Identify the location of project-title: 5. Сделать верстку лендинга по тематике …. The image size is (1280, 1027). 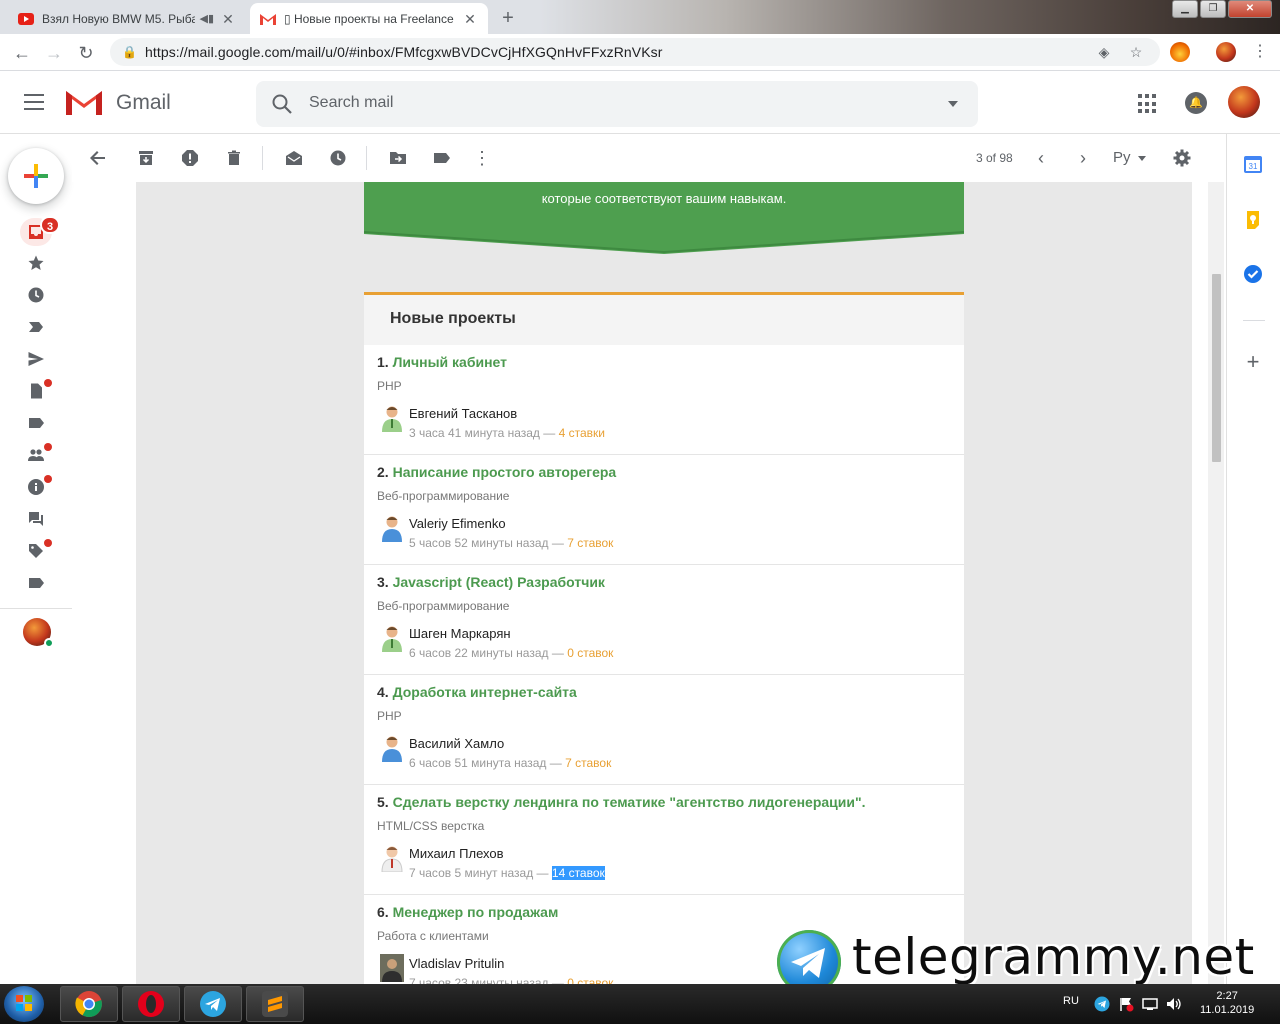
(621, 802).